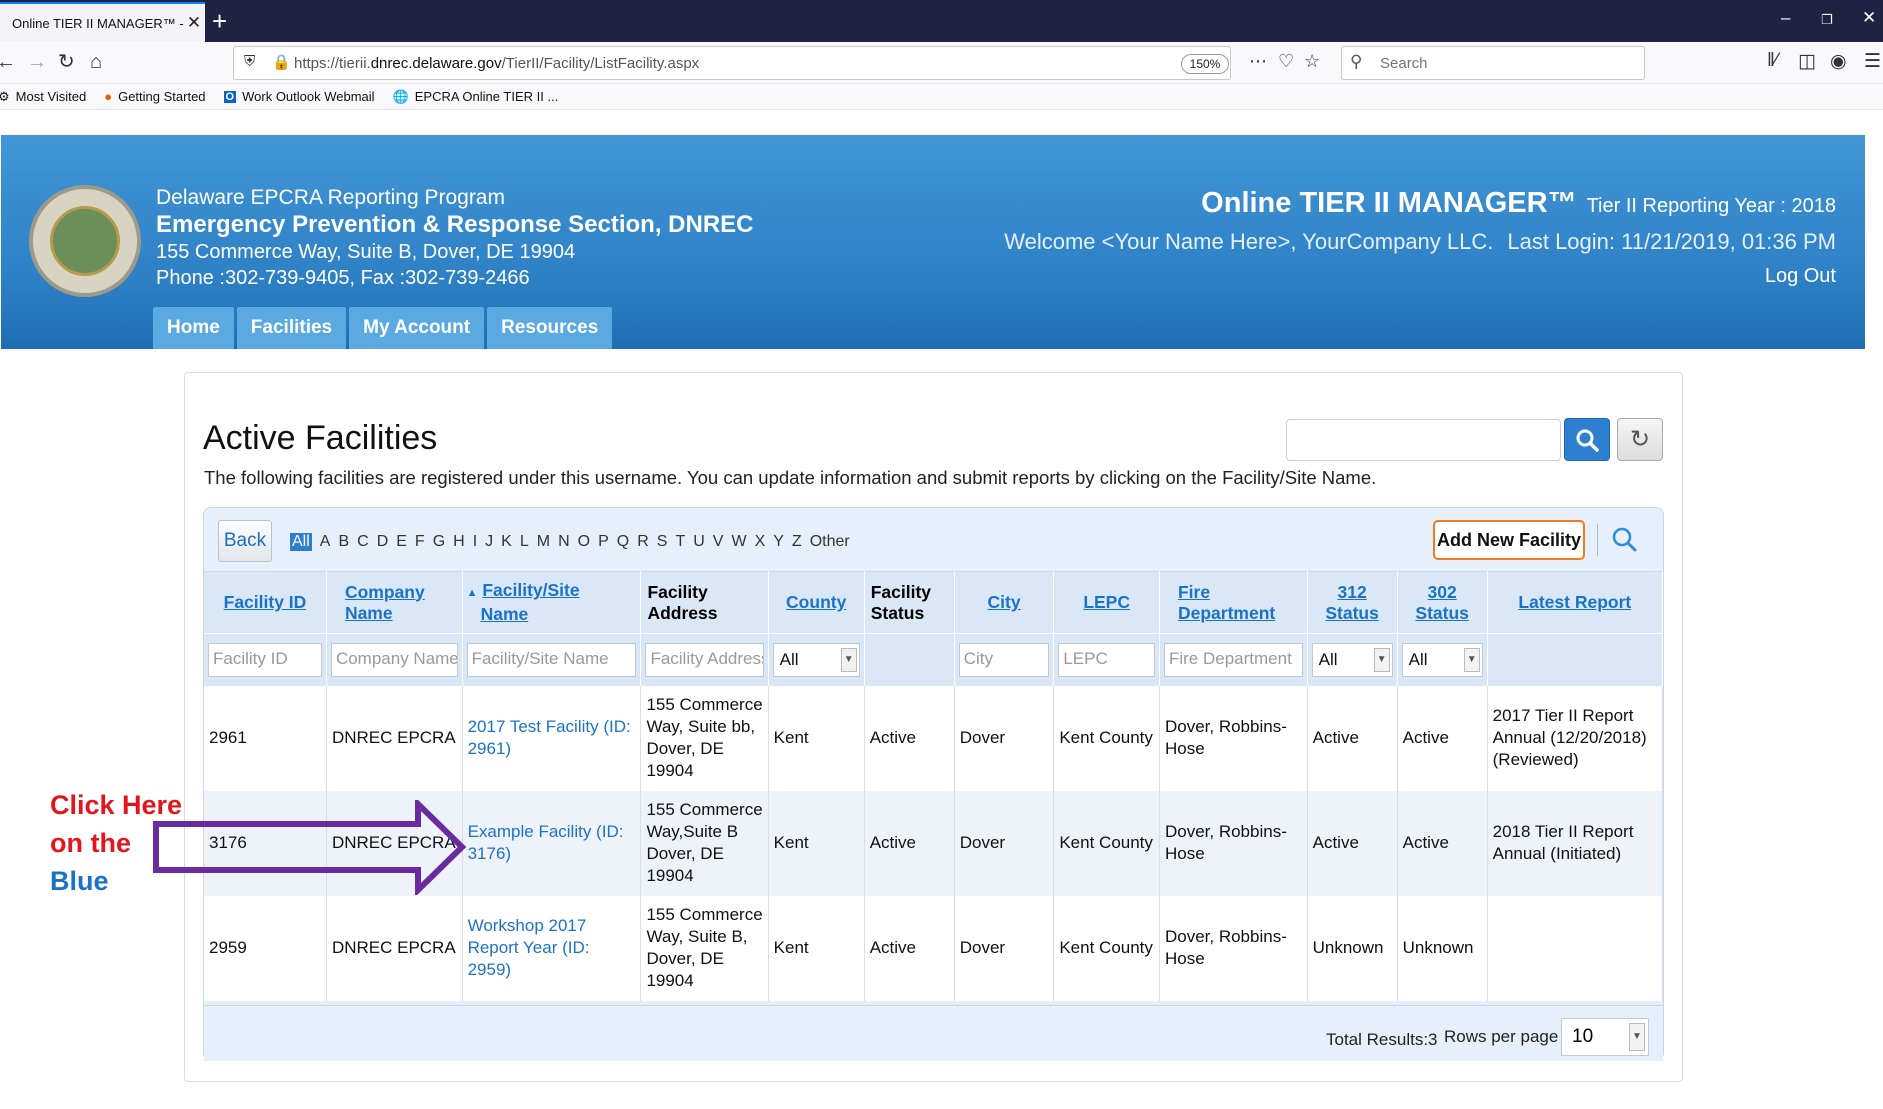 This screenshot has width=1883, height=1109. What do you see at coordinates (1233, 659) in the screenshot?
I see `filter-fire-department: Fire Department` at bounding box center [1233, 659].